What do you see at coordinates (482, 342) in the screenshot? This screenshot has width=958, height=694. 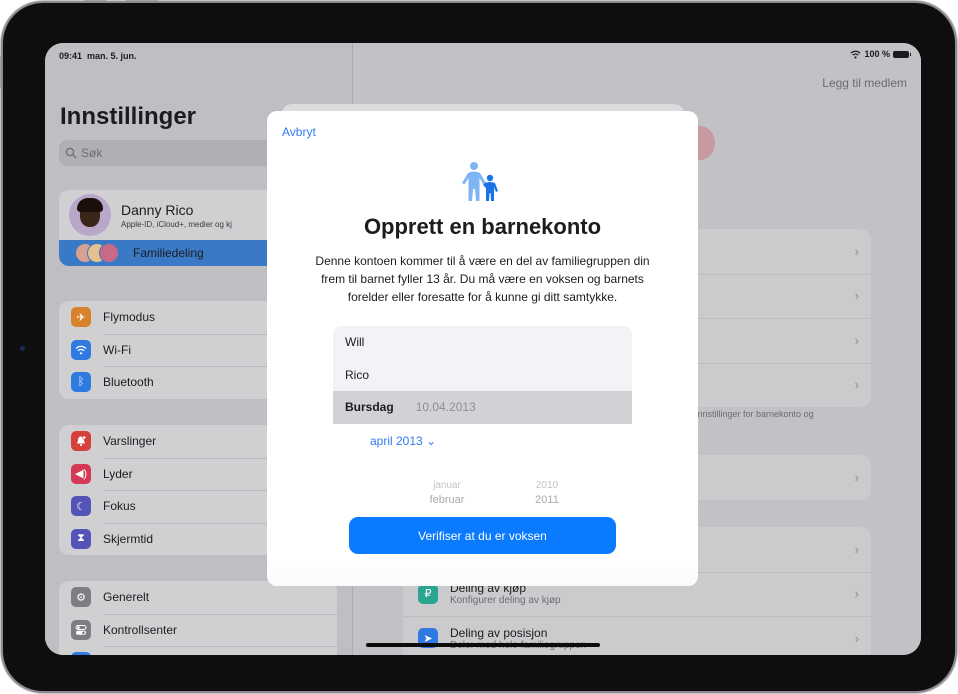 I see `first-name-field: Will` at bounding box center [482, 342].